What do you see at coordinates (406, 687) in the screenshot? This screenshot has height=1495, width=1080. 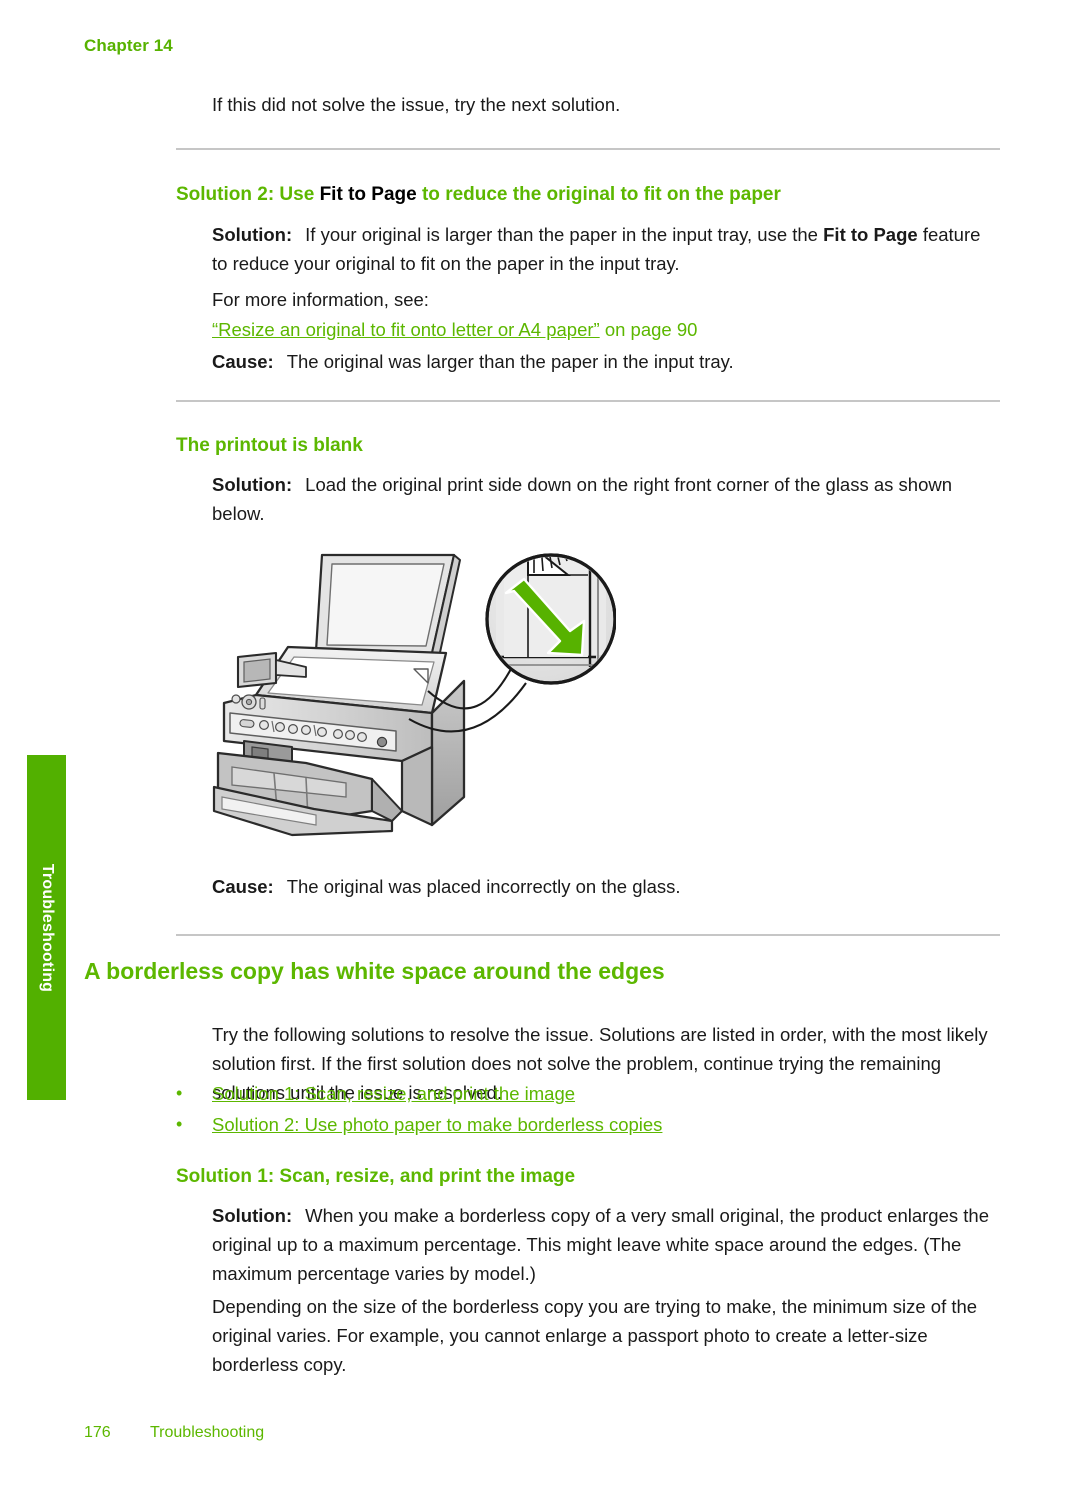 I see `all-in-one-printer-illustration` at bounding box center [406, 687].